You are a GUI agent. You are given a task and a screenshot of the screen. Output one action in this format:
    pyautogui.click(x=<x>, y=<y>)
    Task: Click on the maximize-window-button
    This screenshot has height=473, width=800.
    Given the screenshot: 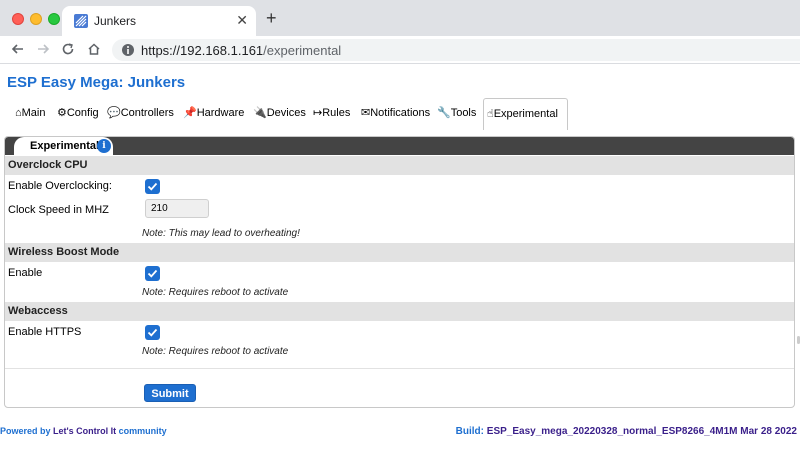 What is the action you would take?
    pyautogui.click(x=54, y=19)
    